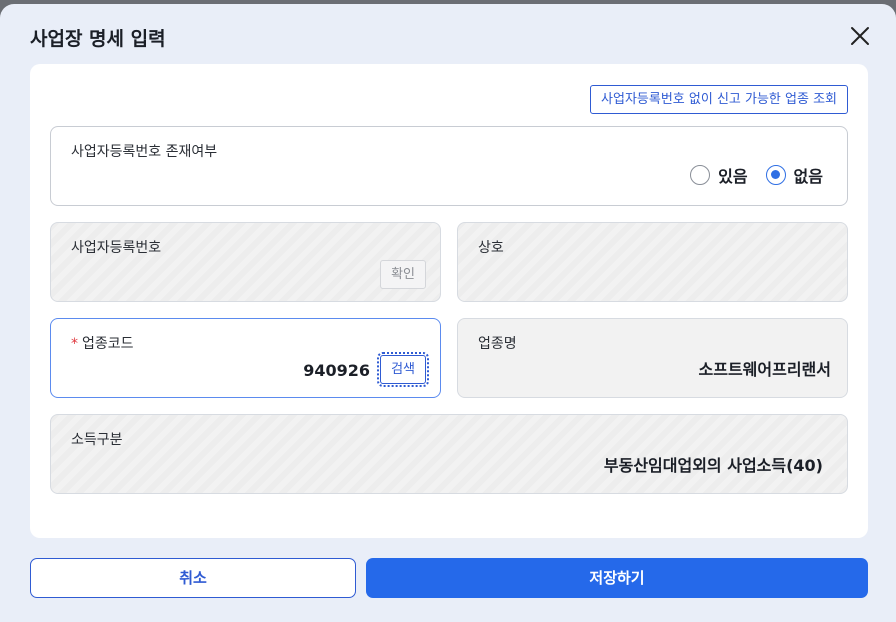 Image resolution: width=896 pixels, height=622 pixels. I want to click on radio-no: 없음, so click(794, 175).